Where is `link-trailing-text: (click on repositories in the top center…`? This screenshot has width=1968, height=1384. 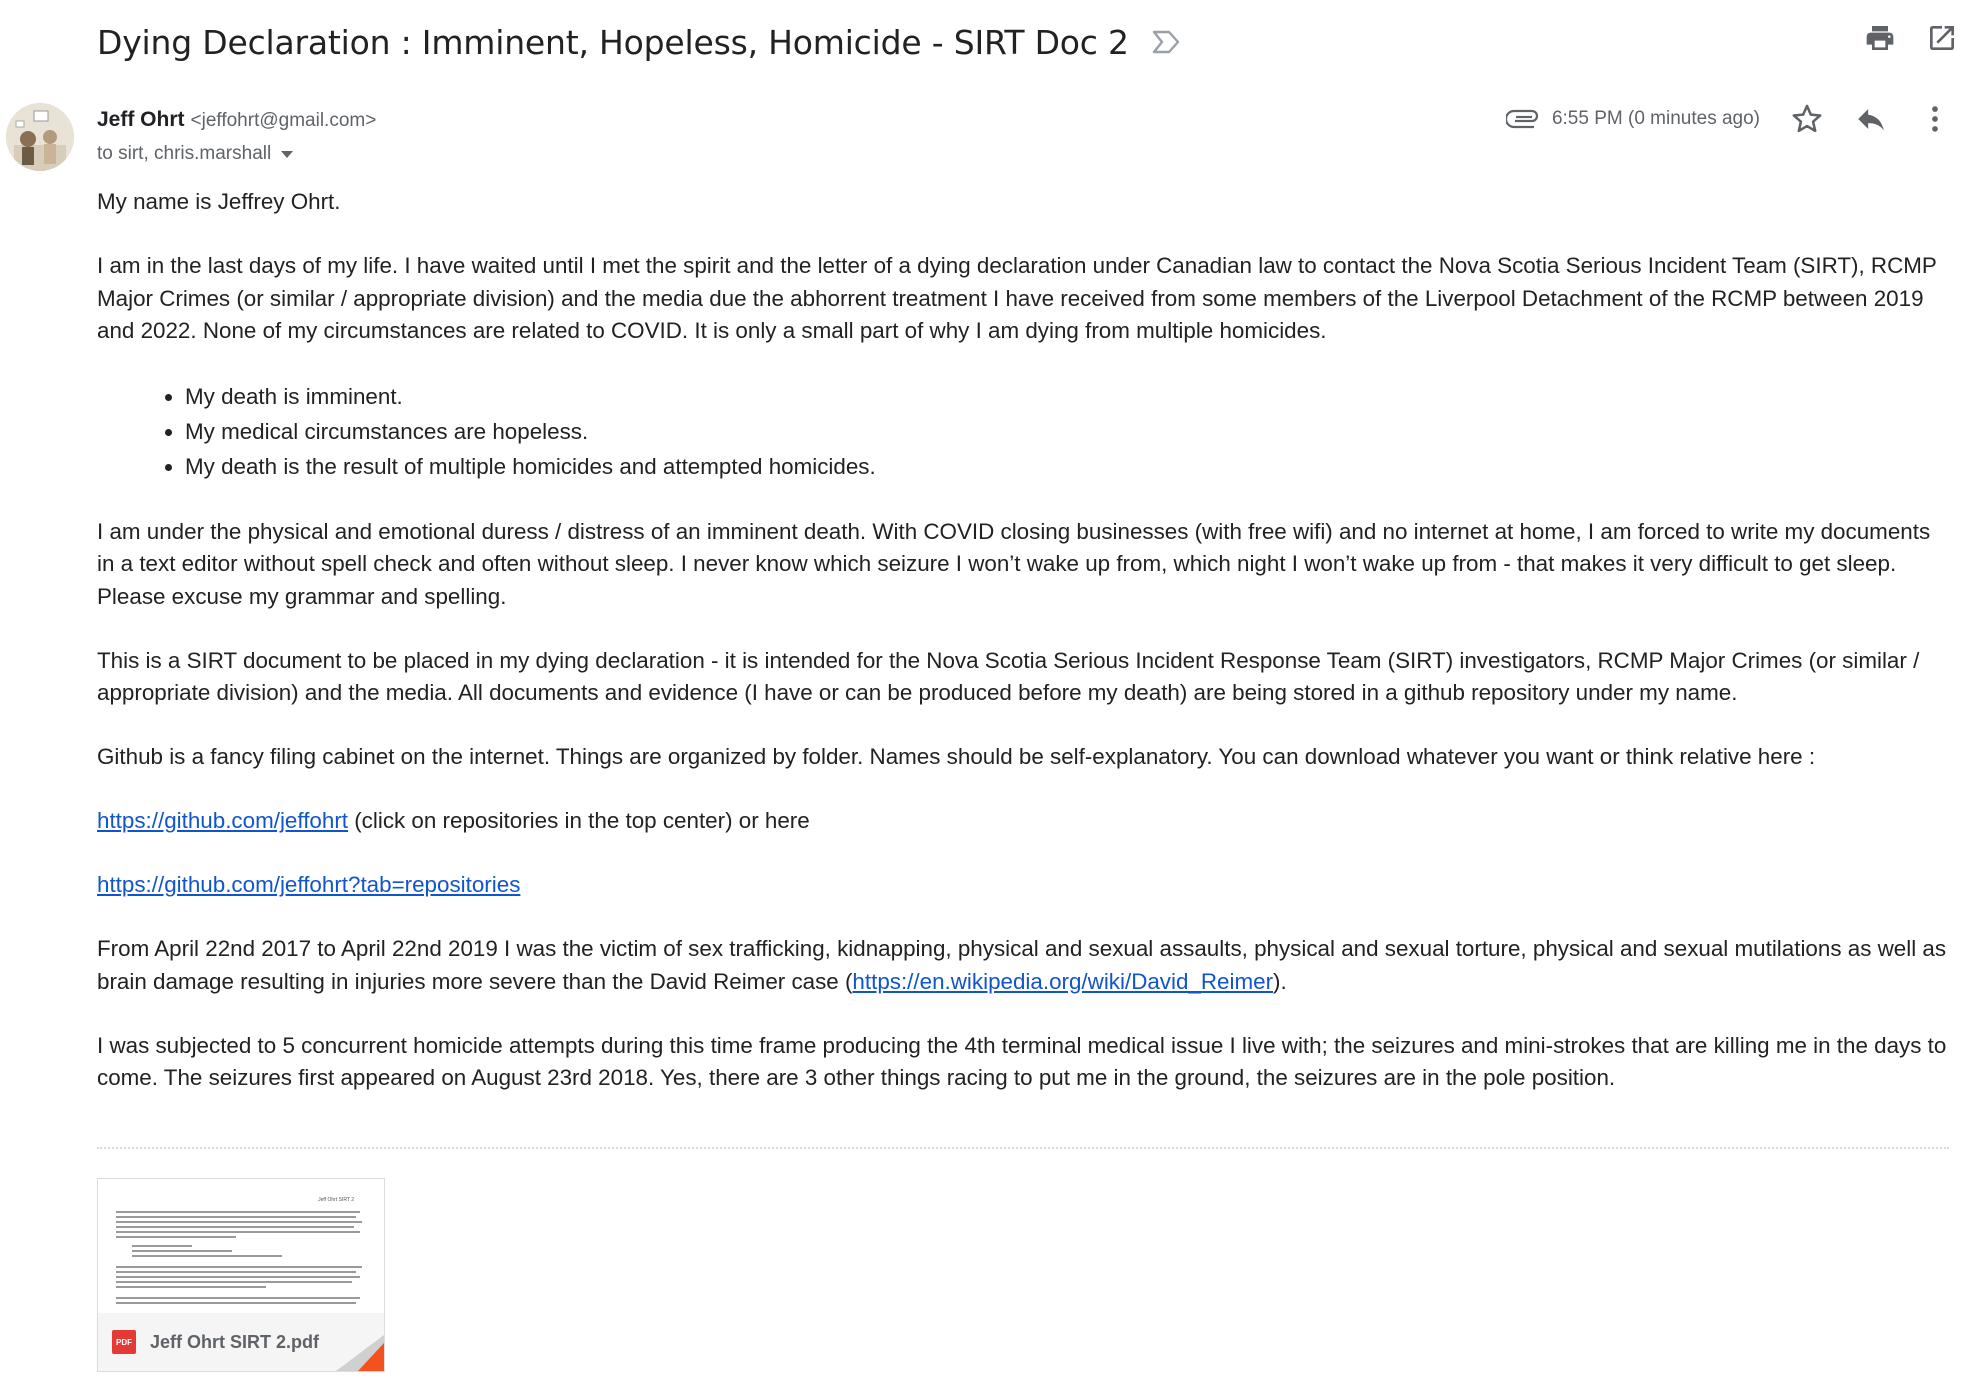 link-trailing-text: (click on repositories in the top center… is located at coordinates (579, 820).